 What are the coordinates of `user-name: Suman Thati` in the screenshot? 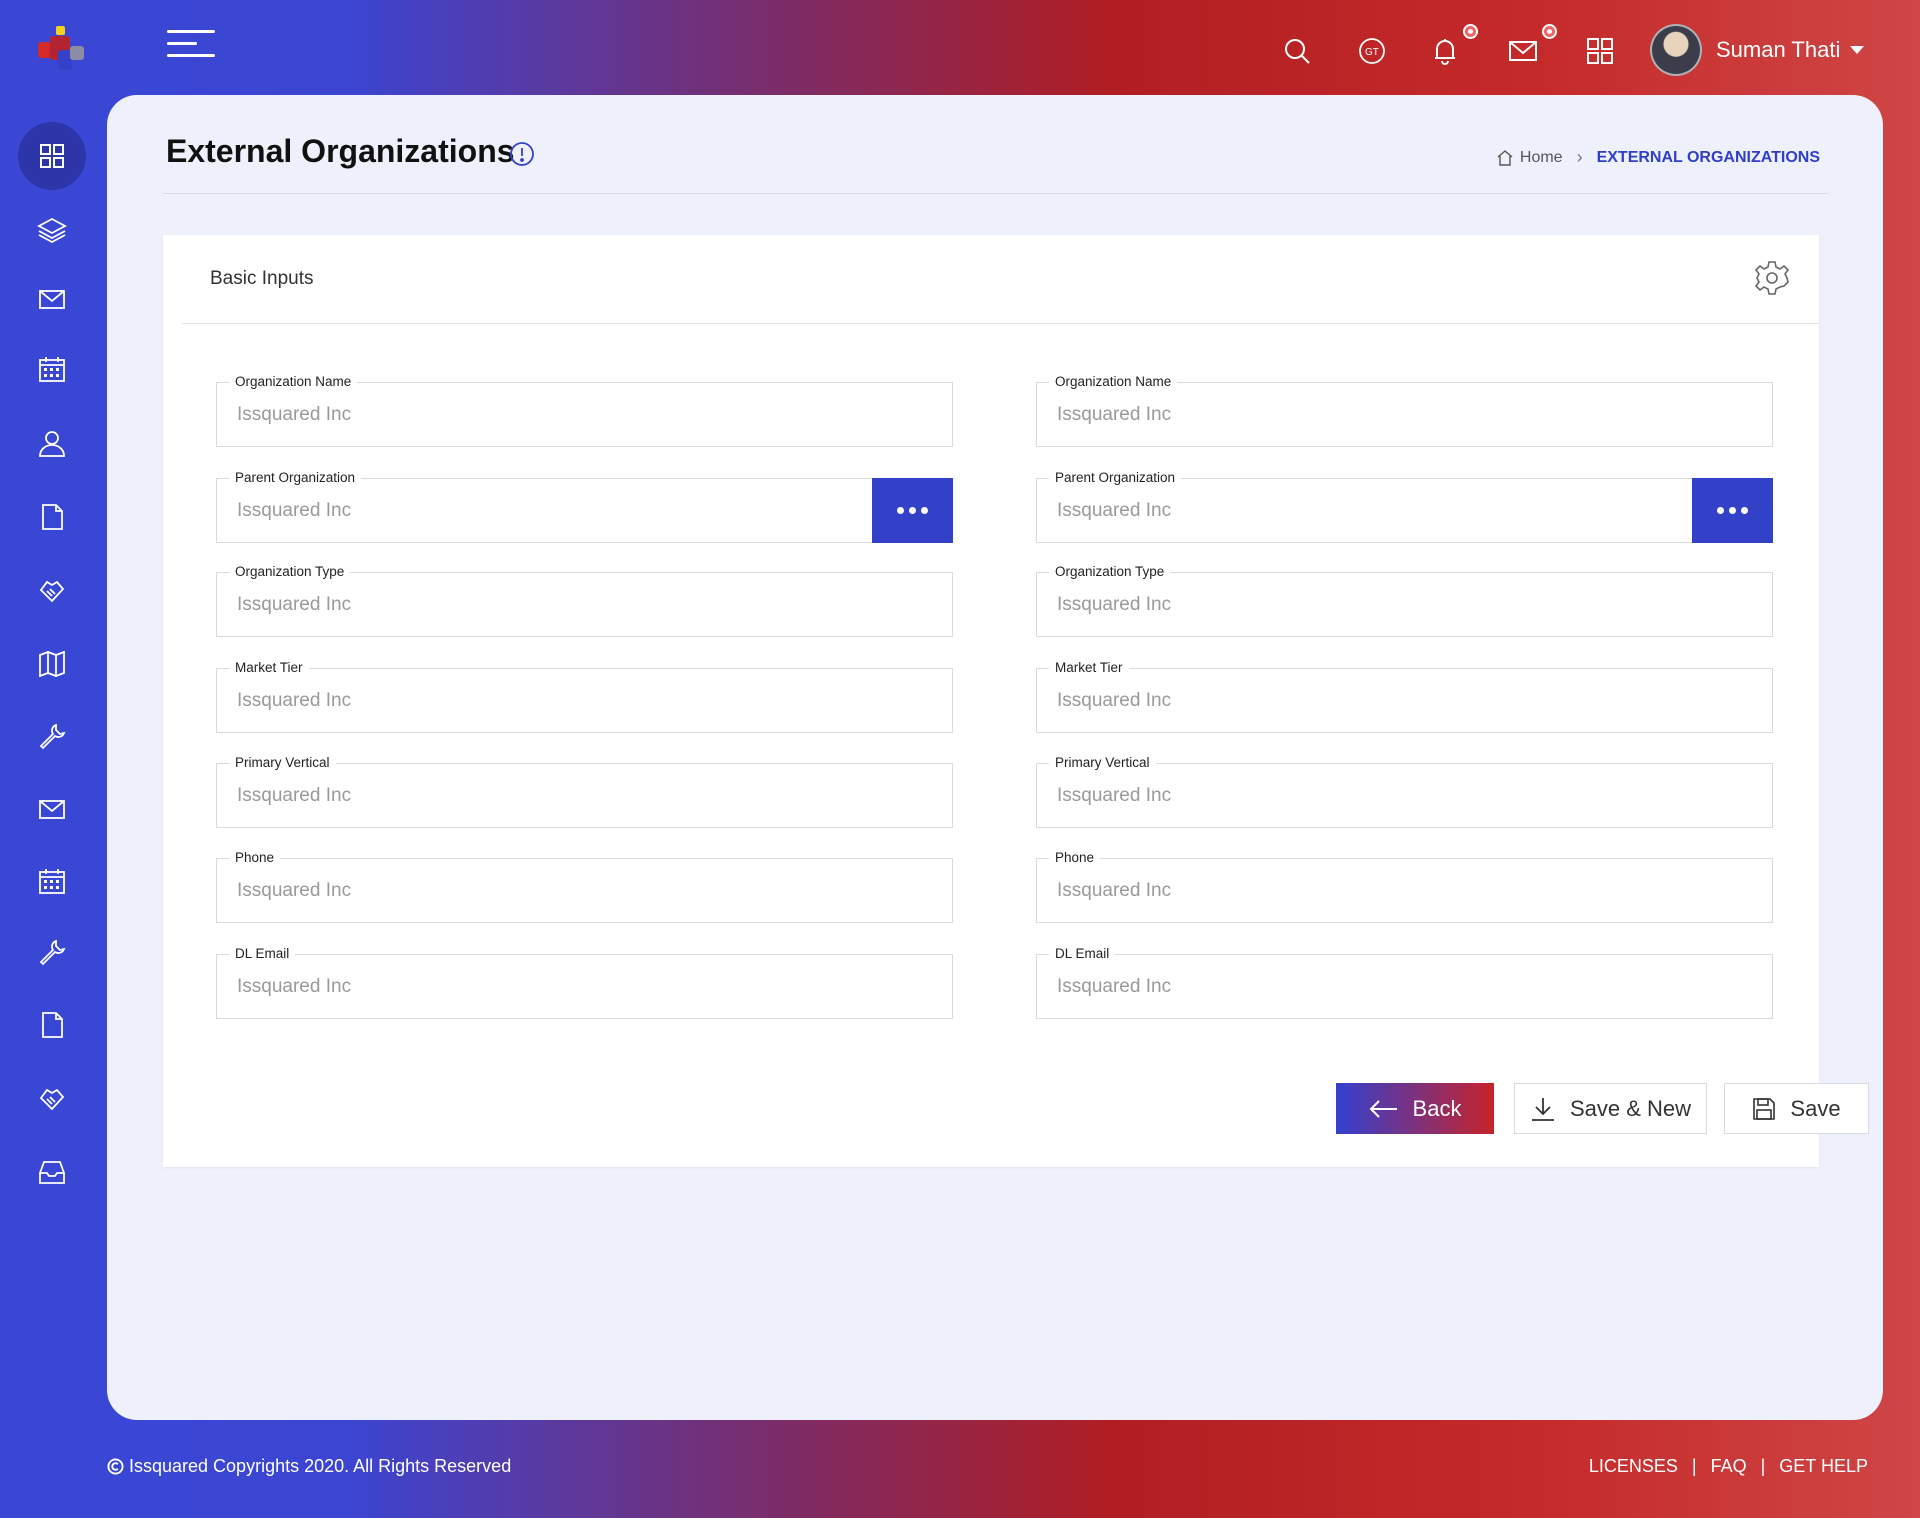 It's located at (1778, 49).